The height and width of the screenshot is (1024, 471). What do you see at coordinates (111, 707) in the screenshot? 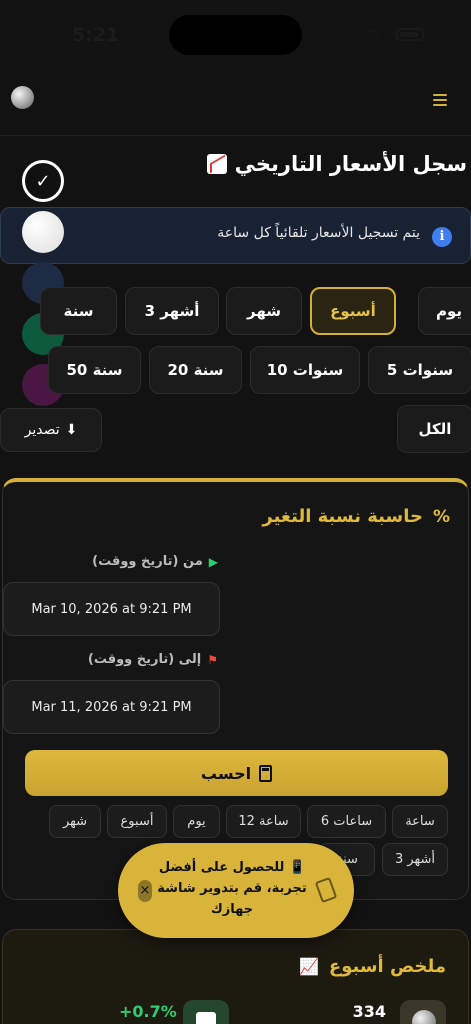
I see `to-datetime-field: Mar 11, 2026 at 9:21 PM` at bounding box center [111, 707].